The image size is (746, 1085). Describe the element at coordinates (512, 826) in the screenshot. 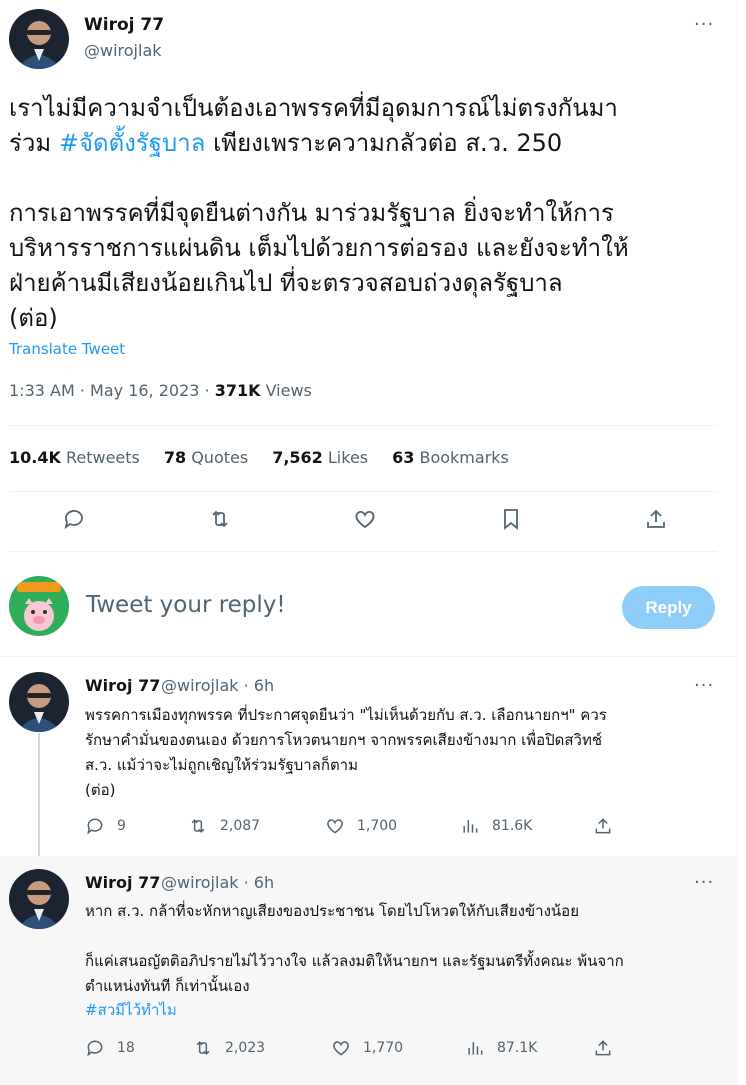

I see `views-count: 81.6K` at that location.